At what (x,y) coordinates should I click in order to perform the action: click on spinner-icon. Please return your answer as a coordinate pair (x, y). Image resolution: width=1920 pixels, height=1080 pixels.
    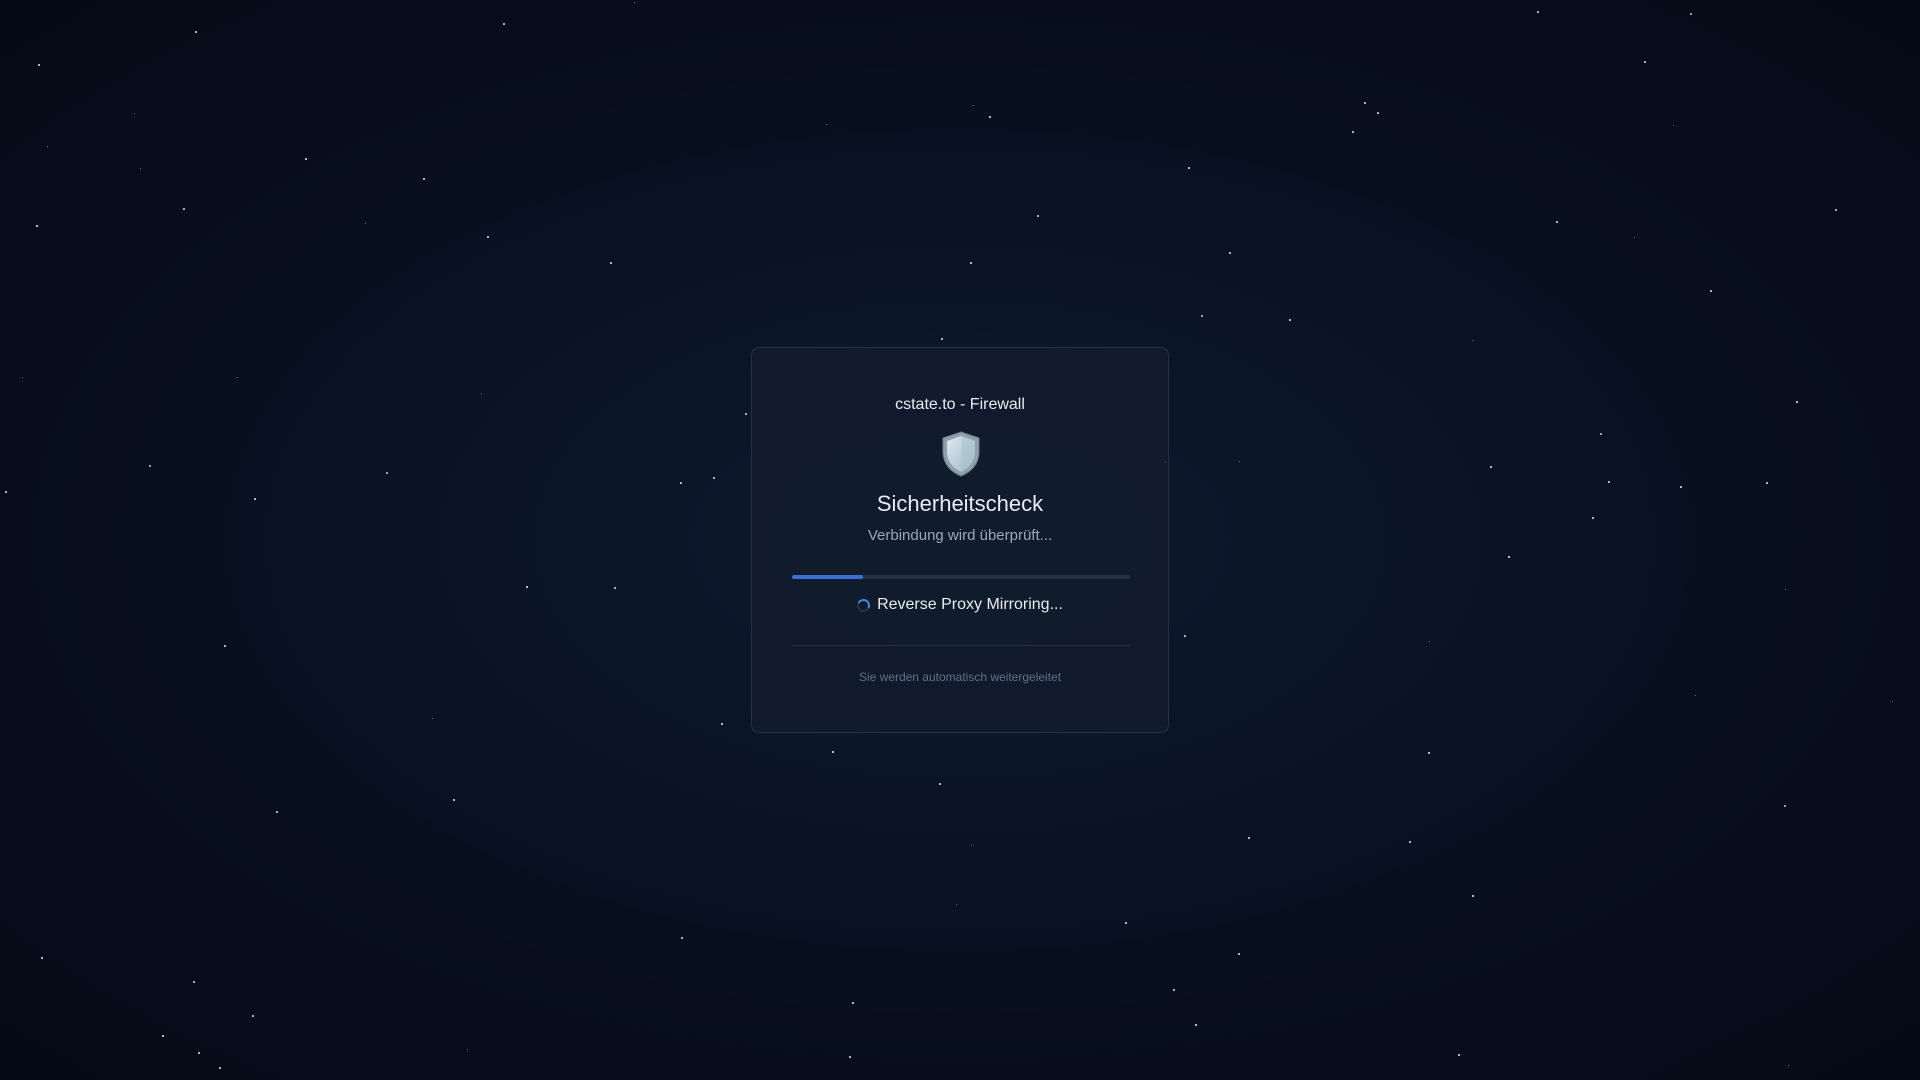
    Looking at the image, I should click on (863, 605).